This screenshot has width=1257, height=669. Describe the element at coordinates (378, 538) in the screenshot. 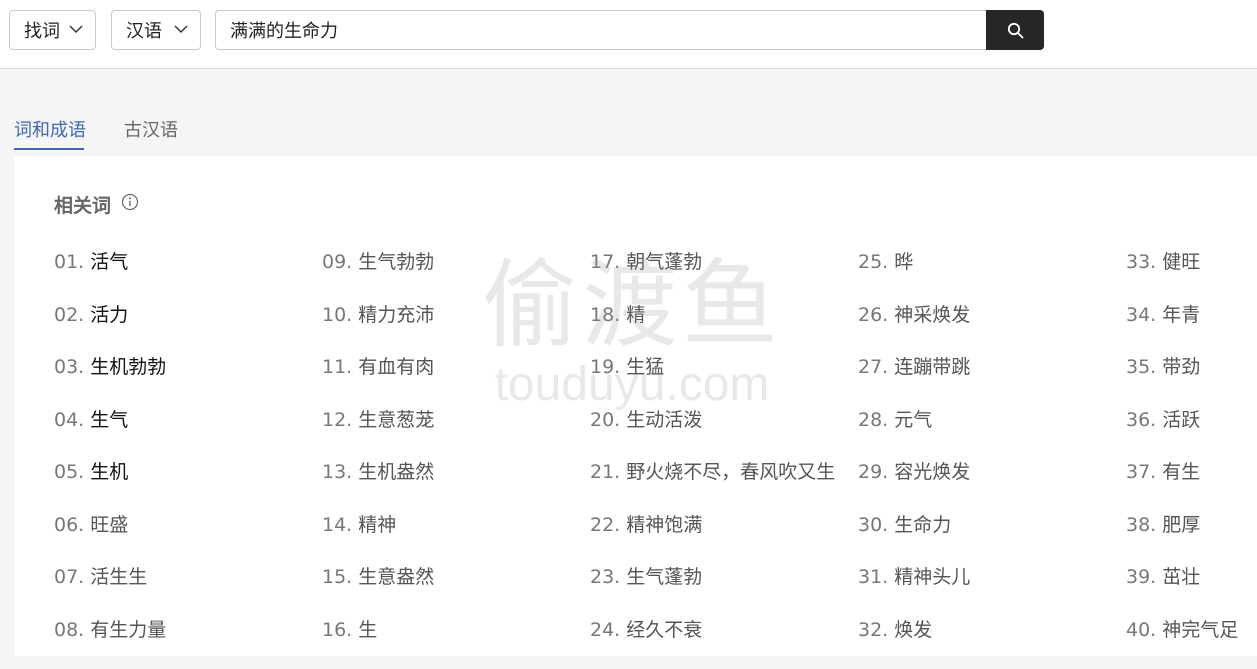

I see `word-item: 14. 精神` at that location.